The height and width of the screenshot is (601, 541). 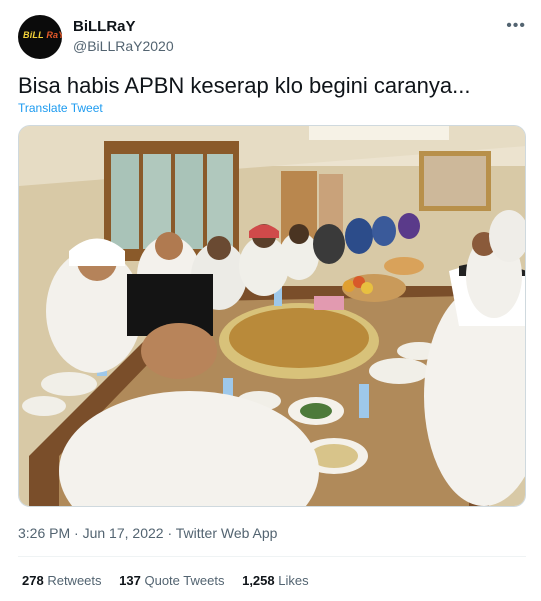 What do you see at coordinates (60, 108) in the screenshot?
I see `translate-tweet-link: Translate Tweet` at bounding box center [60, 108].